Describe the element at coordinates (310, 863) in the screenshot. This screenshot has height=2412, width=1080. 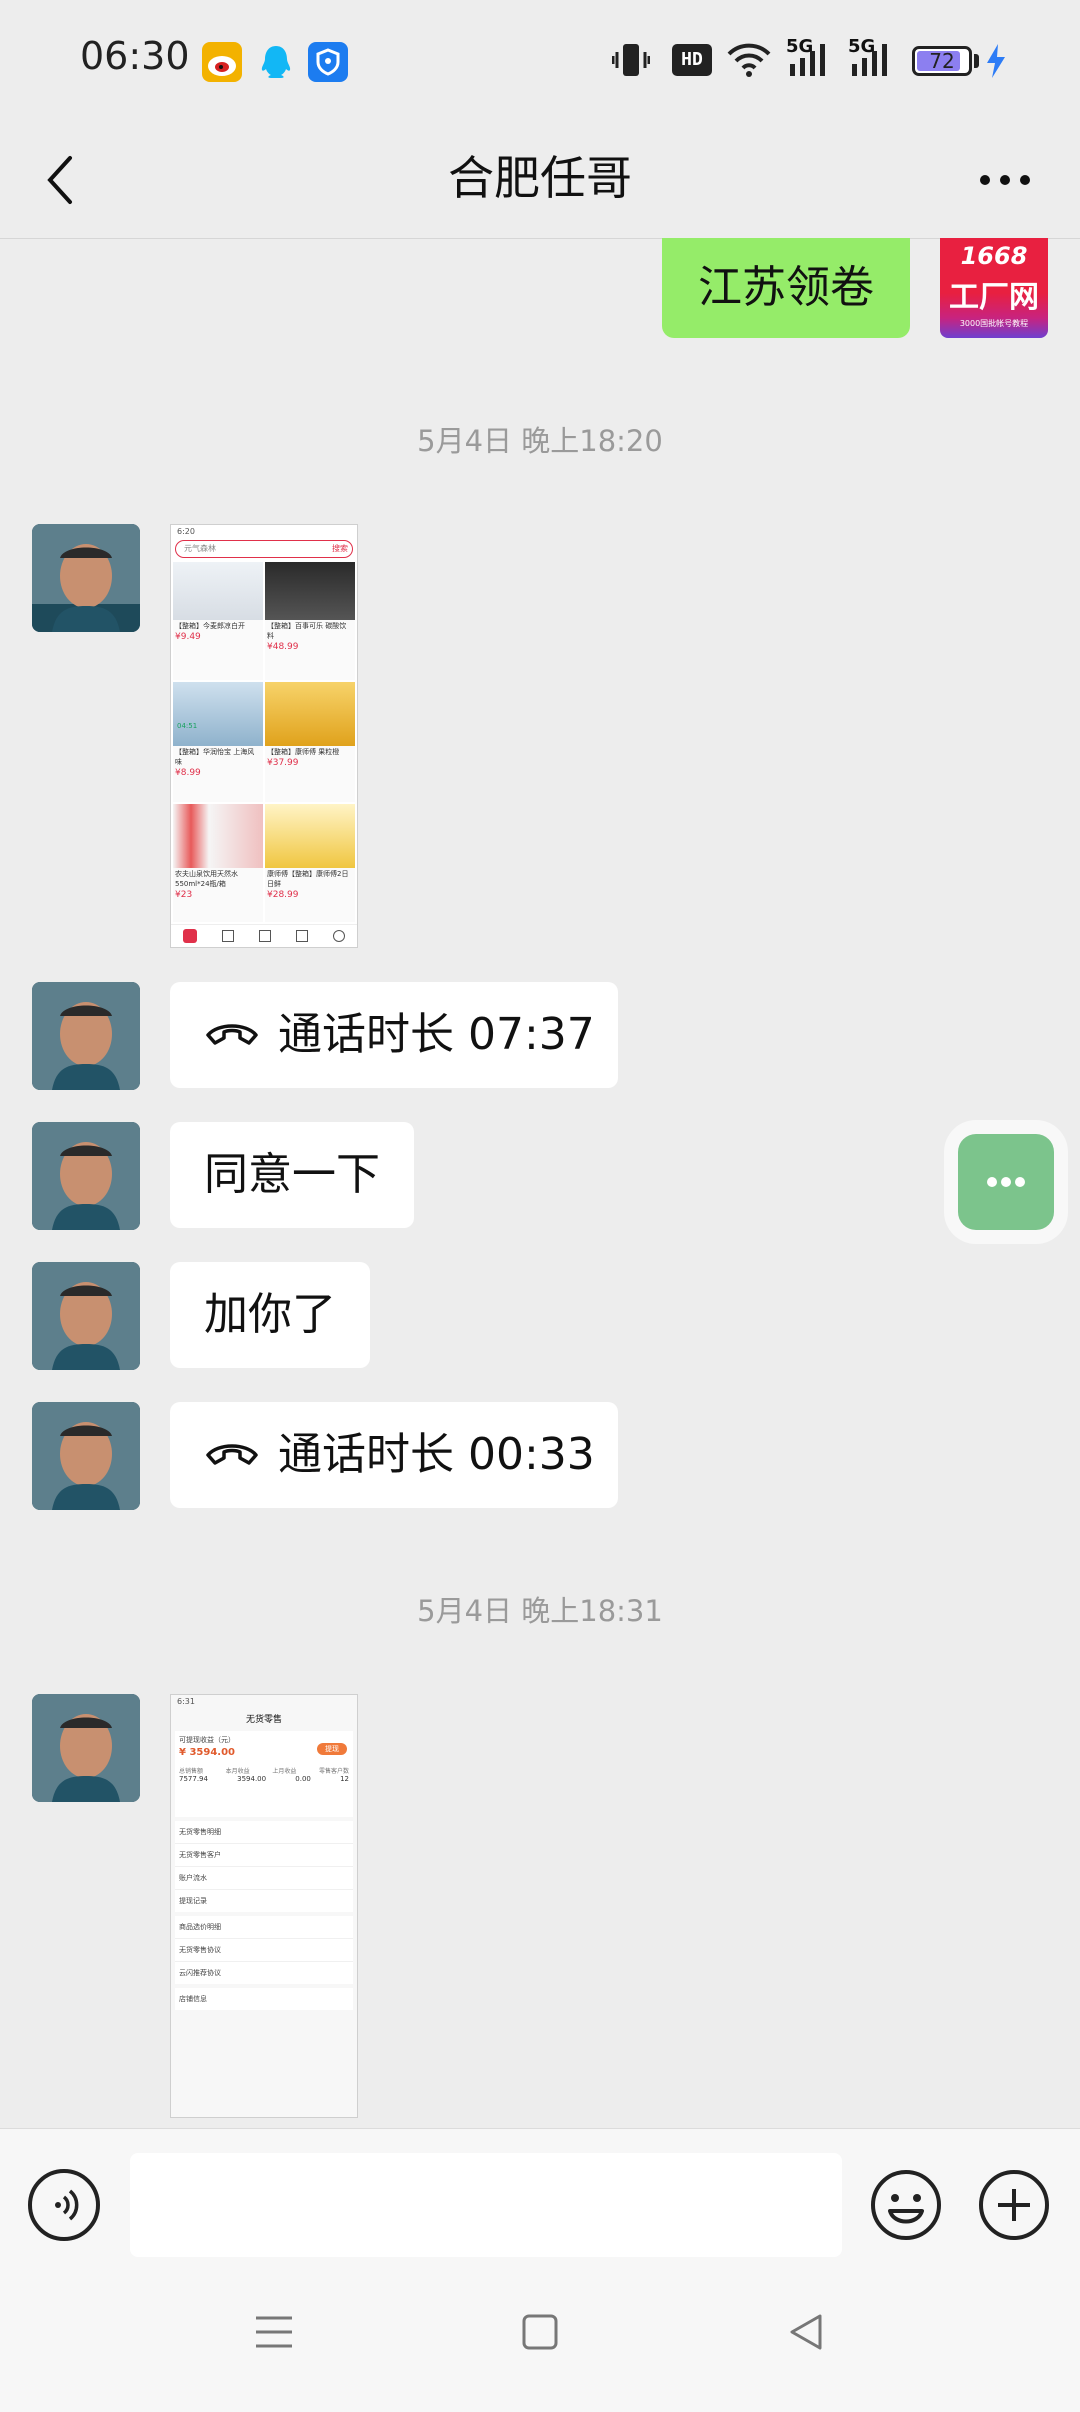
I see `product-card: 康师傅【整箱】康师傅2日日鲜 ¥28.99` at that location.